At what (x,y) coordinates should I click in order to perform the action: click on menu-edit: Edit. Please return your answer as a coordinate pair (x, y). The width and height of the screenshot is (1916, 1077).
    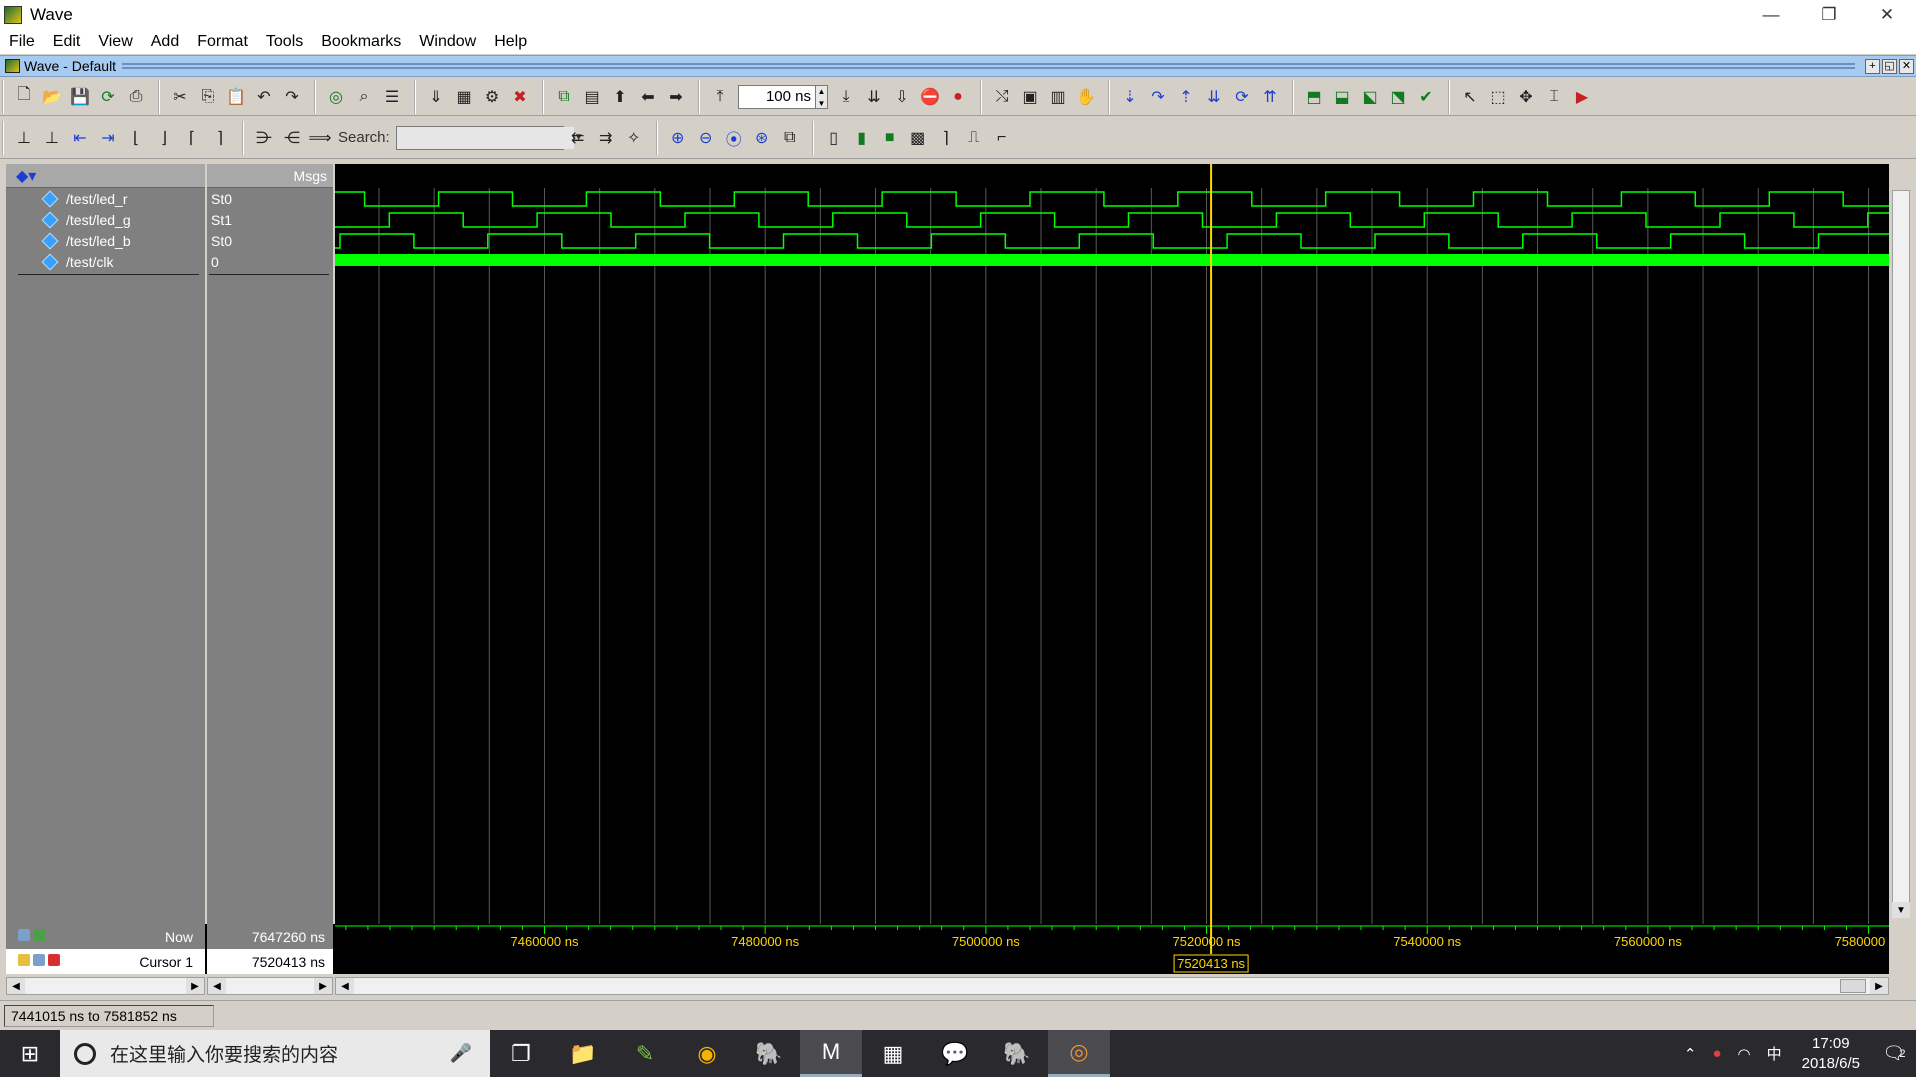
    Looking at the image, I should click on (67, 42).